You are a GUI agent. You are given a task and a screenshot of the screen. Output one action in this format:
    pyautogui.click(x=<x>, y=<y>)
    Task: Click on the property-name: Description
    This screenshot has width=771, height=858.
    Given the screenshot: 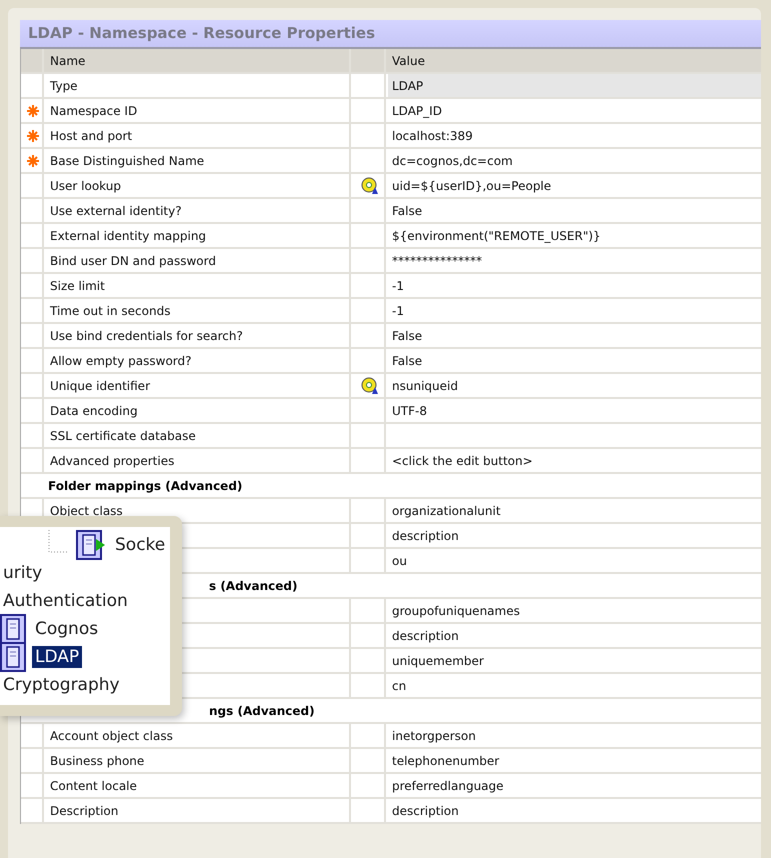 What is the action you would take?
    pyautogui.click(x=84, y=811)
    